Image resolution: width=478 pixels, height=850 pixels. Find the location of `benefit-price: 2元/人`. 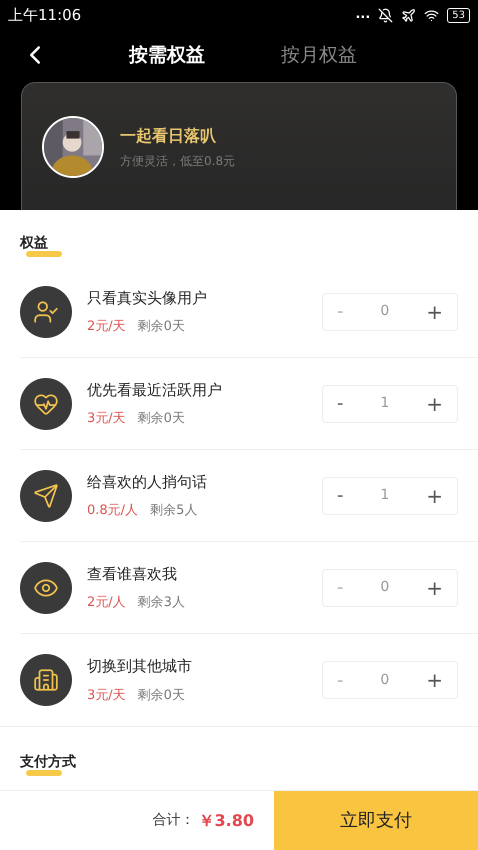

benefit-price: 2元/人 is located at coordinates (106, 603).